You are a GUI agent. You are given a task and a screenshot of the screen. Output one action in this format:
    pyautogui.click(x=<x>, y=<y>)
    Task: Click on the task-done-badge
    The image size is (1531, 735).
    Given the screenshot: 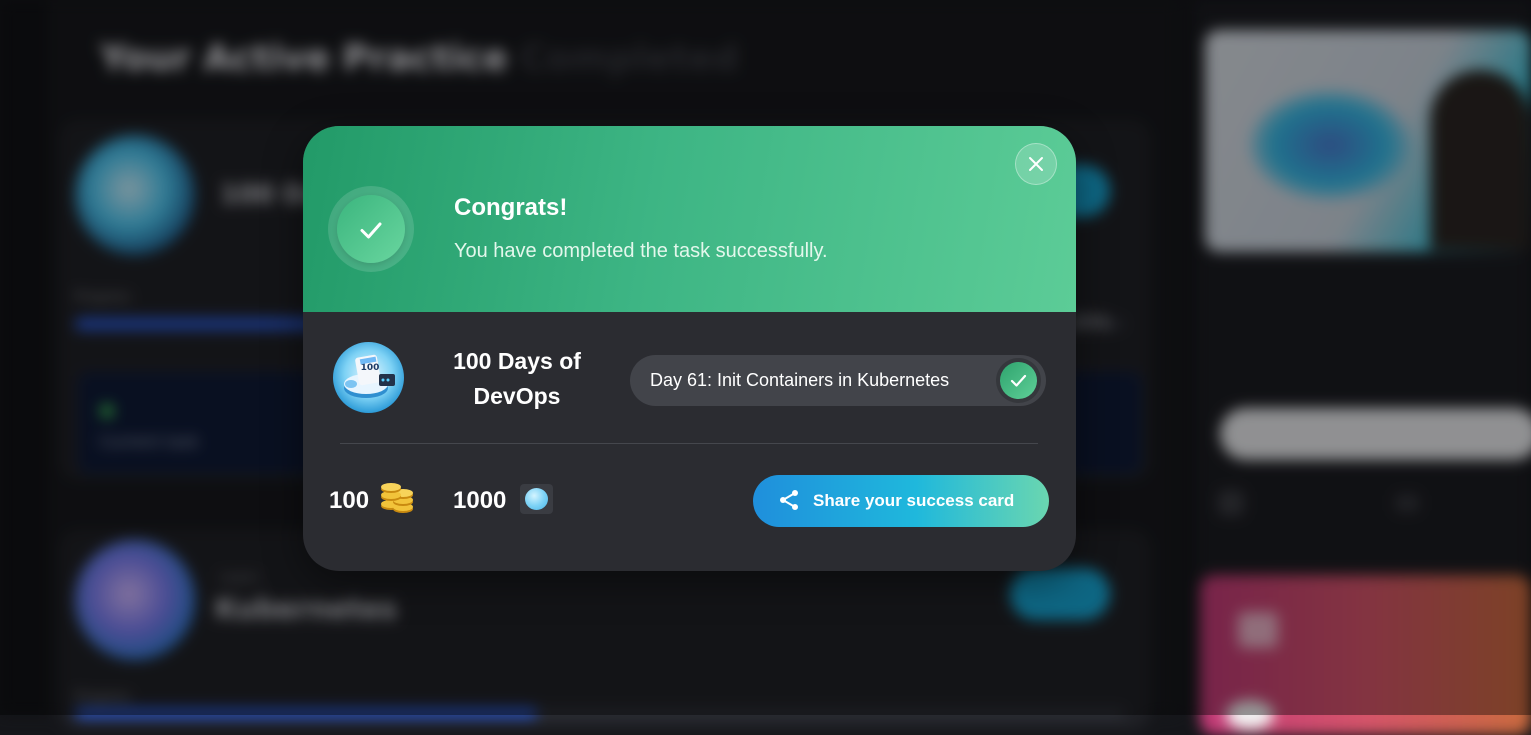 What is the action you would take?
    pyautogui.click(x=1018, y=380)
    